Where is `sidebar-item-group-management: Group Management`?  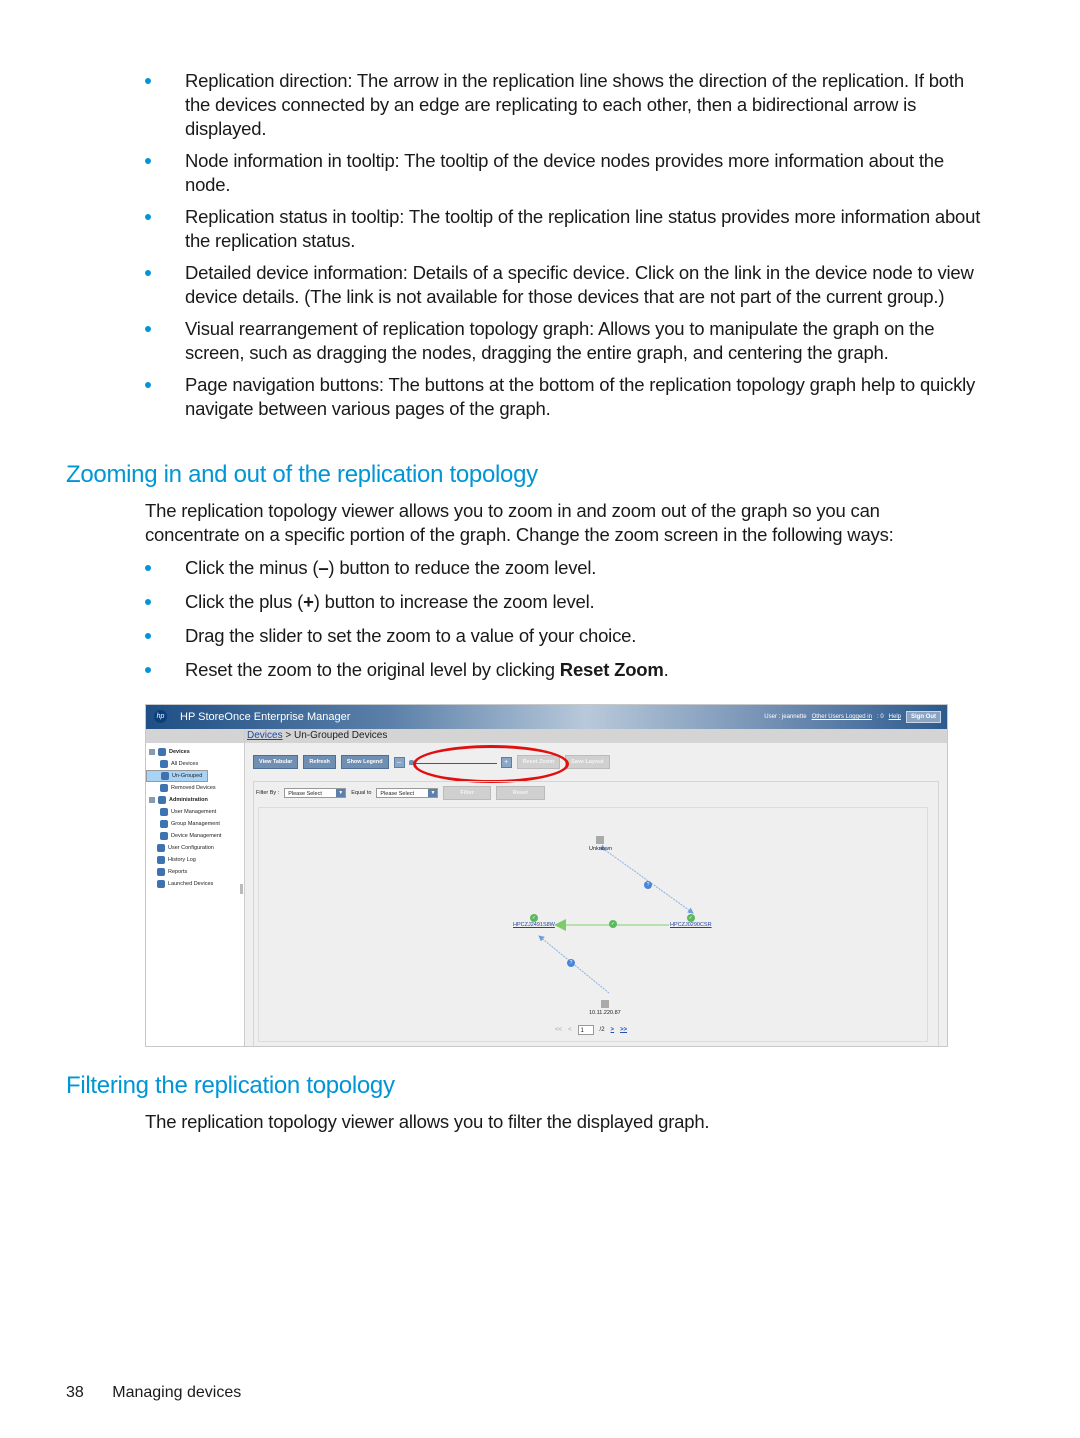
sidebar-item-group-management: Group Management is located at coordinates (195, 824).